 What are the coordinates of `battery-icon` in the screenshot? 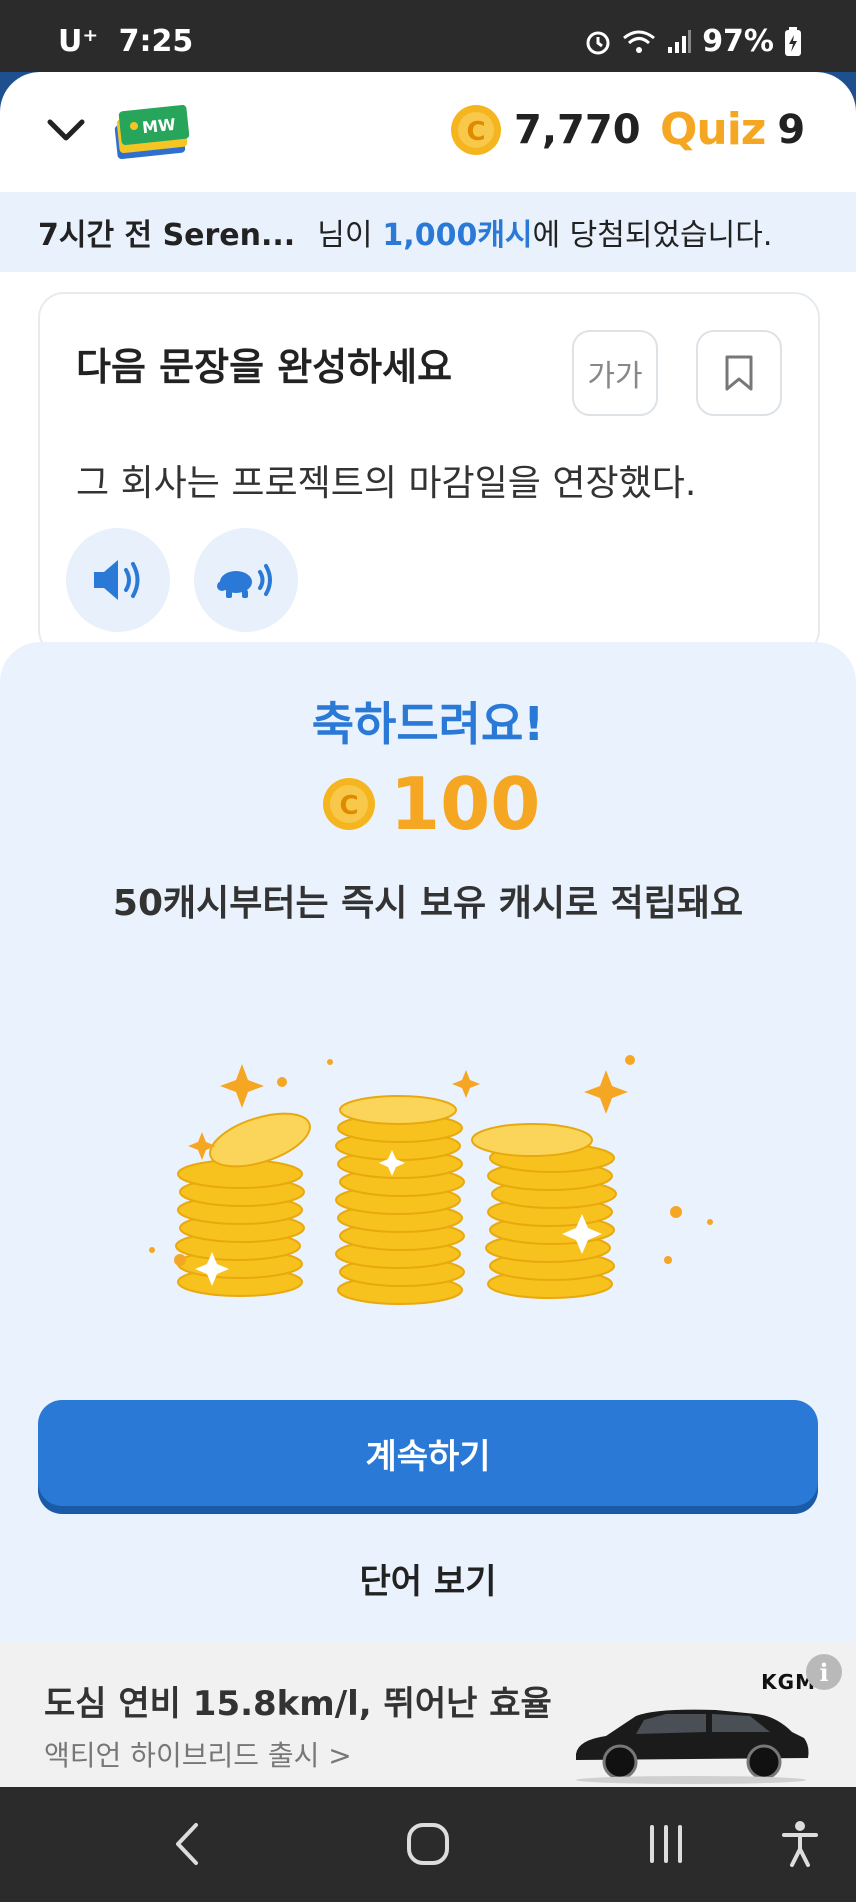 It's located at (793, 41).